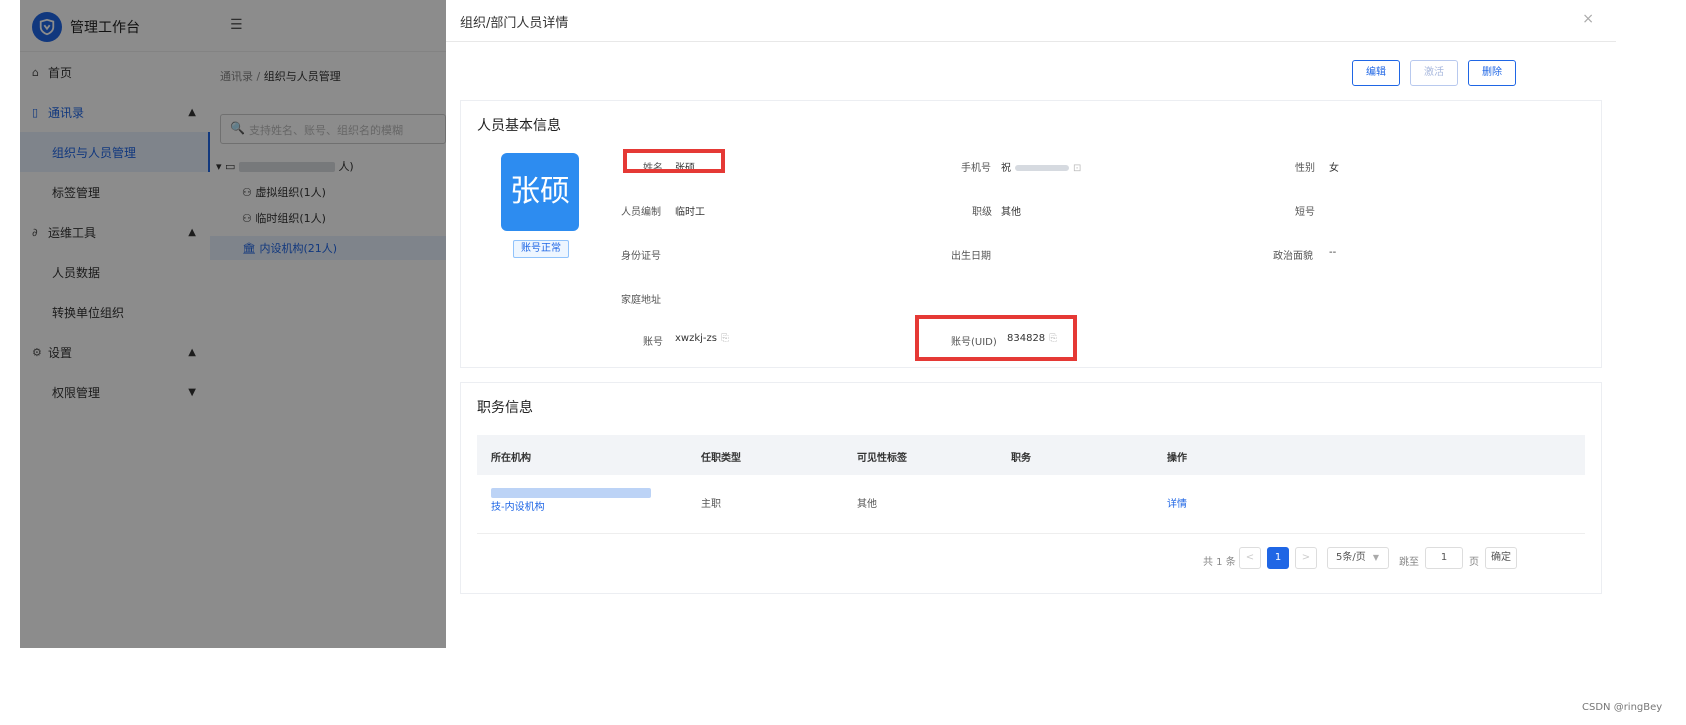 Image resolution: width=1686 pixels, height=725 pixels. What do you see at coordinates (641, 300) in the screenshot?
I see `home-address-label: 家庭地址` at bounding box center [641, 300].